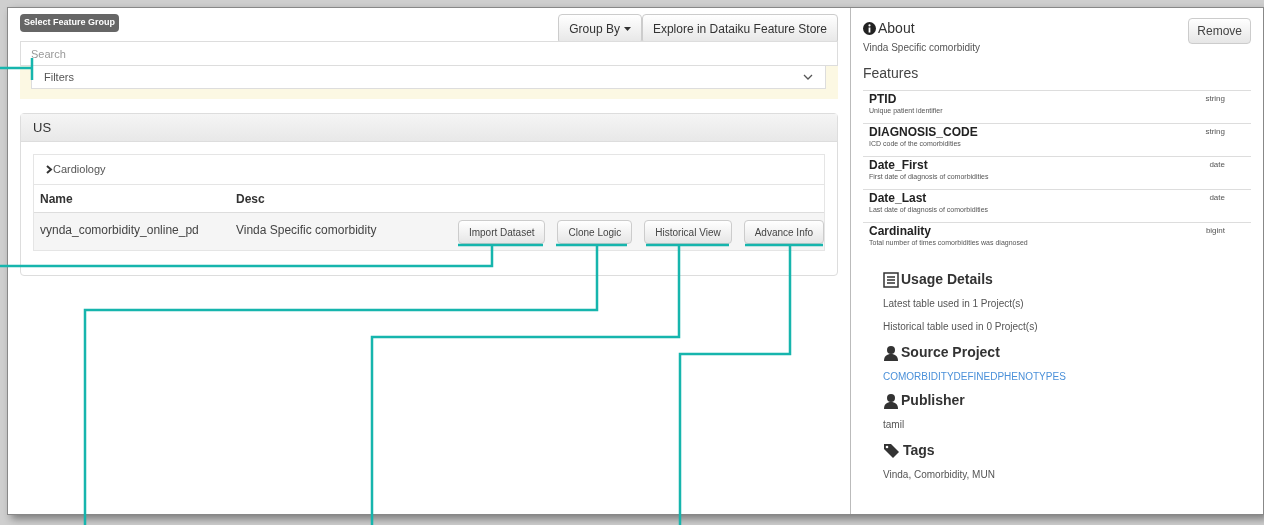 The height and width of the screenshot is (525, 1264). What do you see at coordinates (688, 232) in the screenshot?
I see `action-button: Historical View` at bounding box center [688, 232].